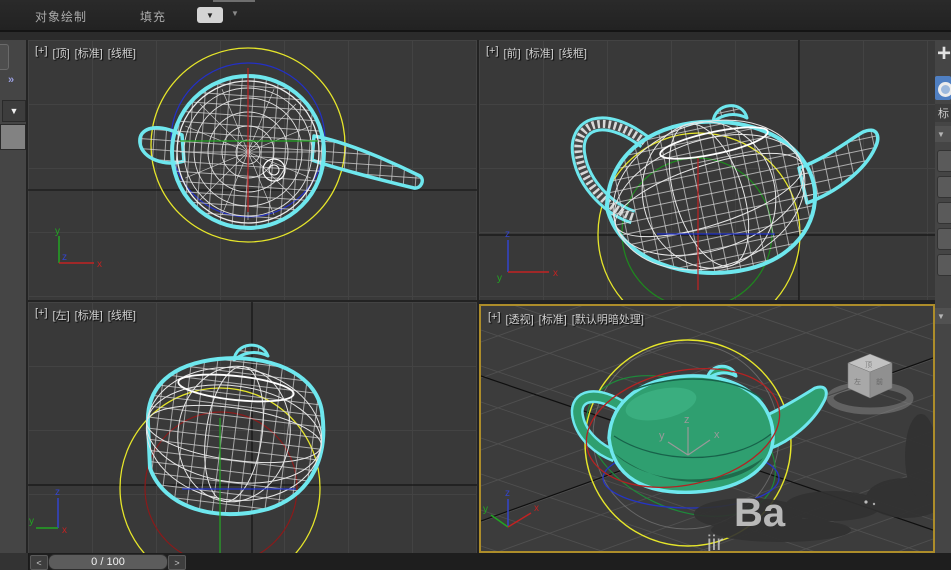 This screenshot has width=951, height=570. I want to click on viewport-persp-label: [+] [透视] [标准] [默认明暗处理], so click(566, 319).